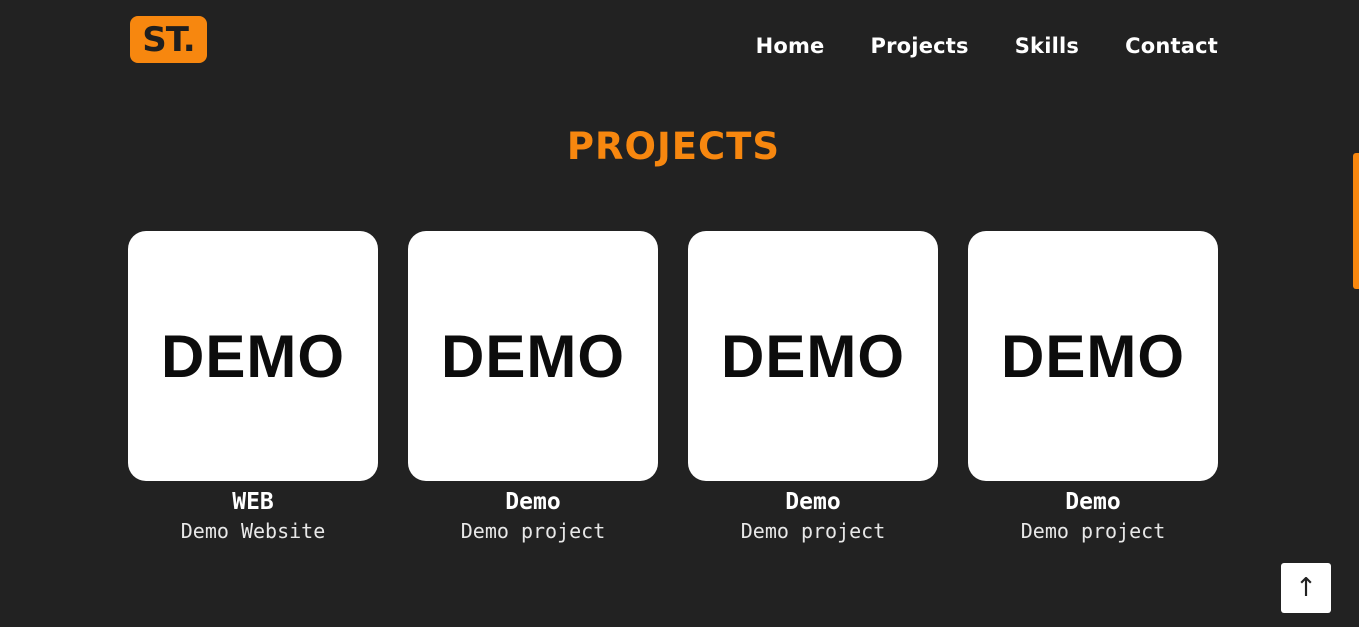 The width and height of the screenshot is (1359, 627). Describe the element at coordinates (790, 46) in the screenshot. I see `nav-link-home: Home` at that location.